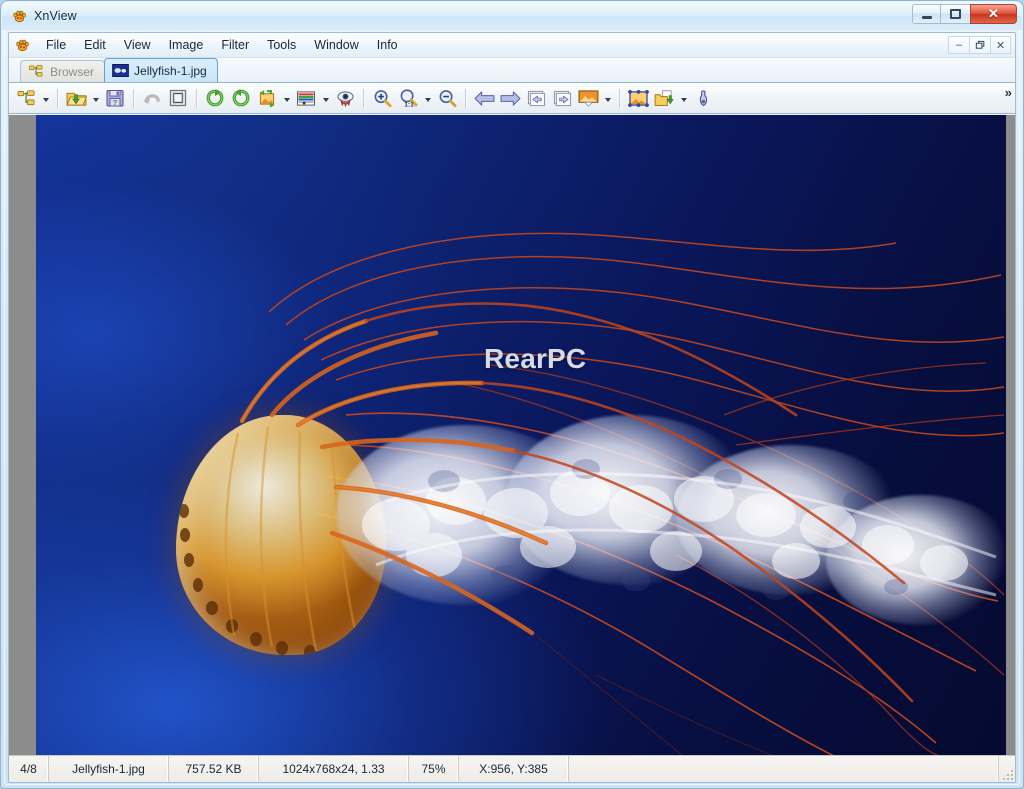 The height and width of the screenshot is (789, 1024). I want to click on status-message-area, so click(784, 769).